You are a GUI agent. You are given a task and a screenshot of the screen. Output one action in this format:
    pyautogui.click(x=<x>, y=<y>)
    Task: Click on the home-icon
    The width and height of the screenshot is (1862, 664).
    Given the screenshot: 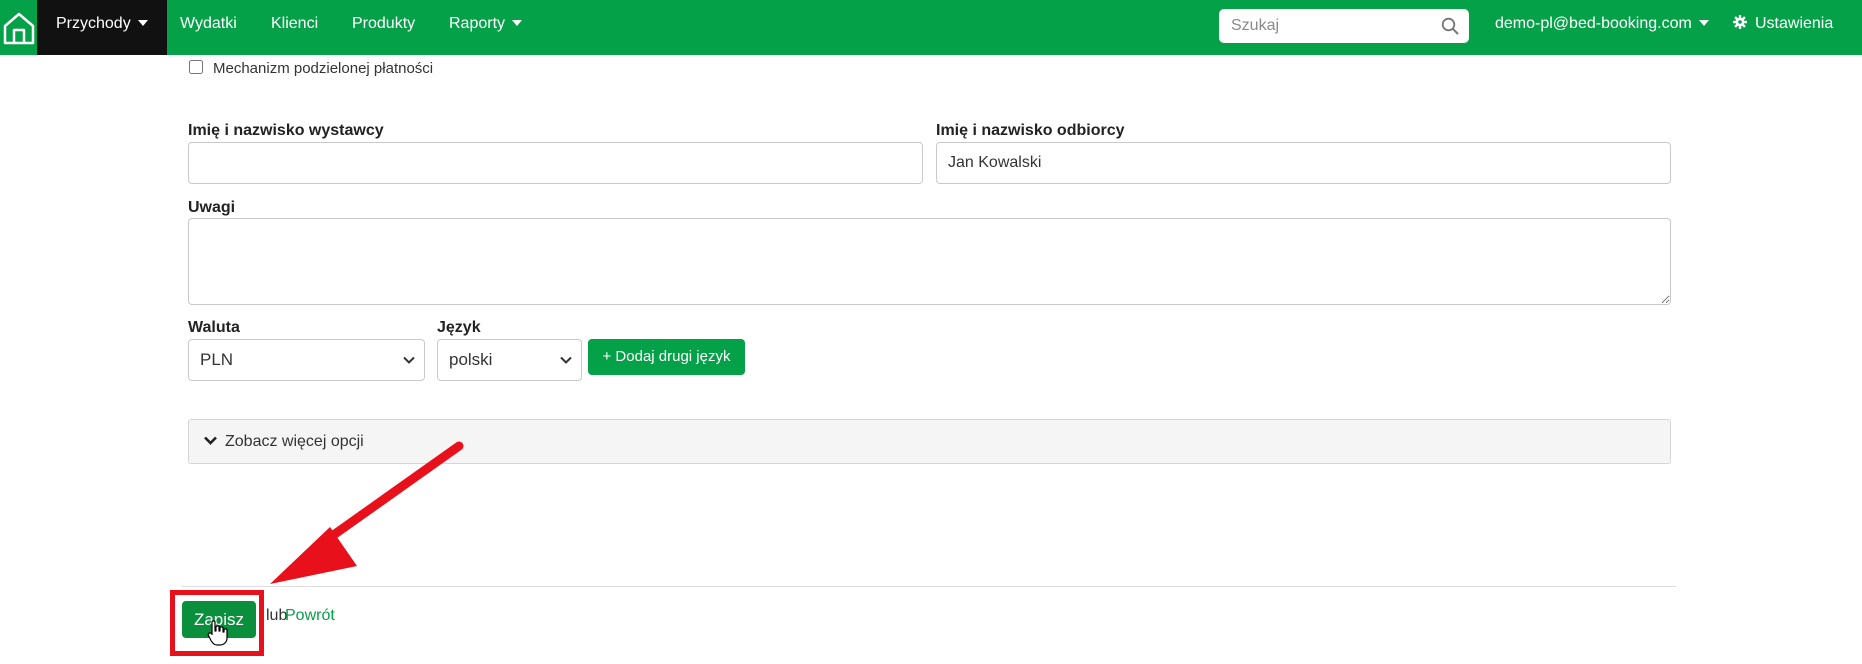 What is the action you would take?
    pyautogui.click(x=18, y=28)
    